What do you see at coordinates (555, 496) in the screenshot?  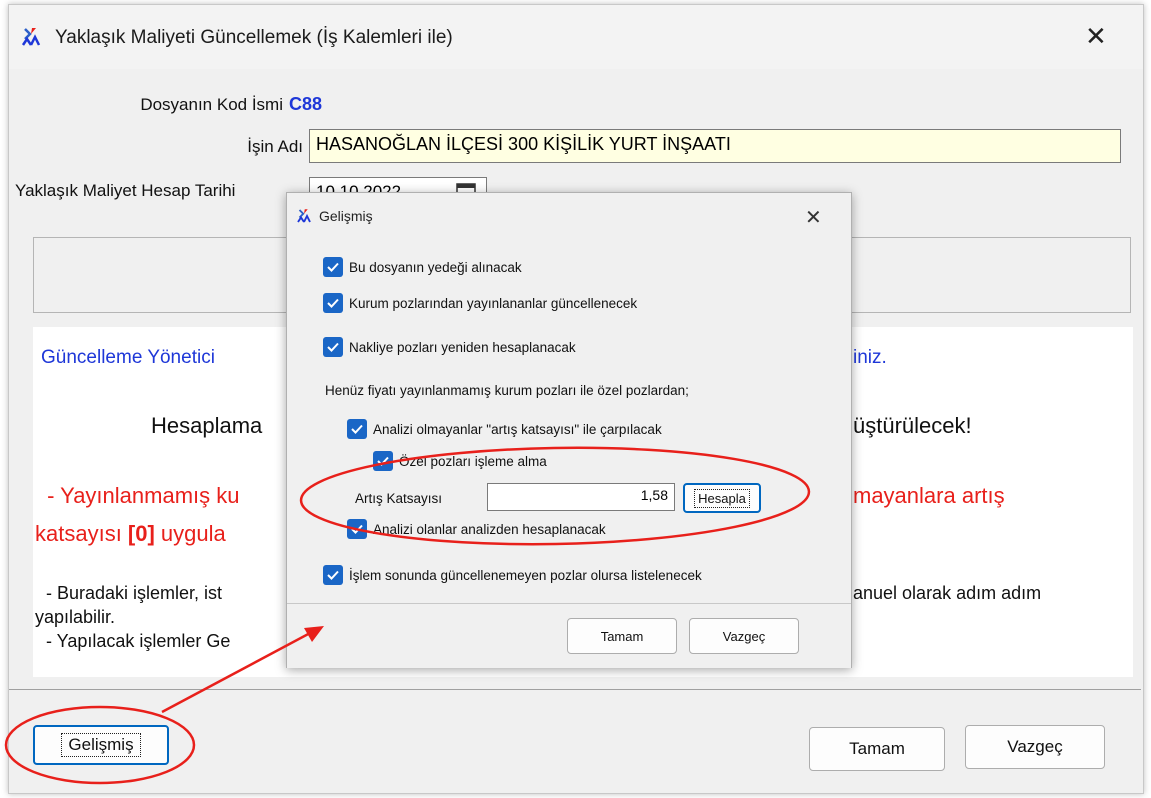 I see `annotation-ellipse-coefficient` at bounding box center [555, 496].